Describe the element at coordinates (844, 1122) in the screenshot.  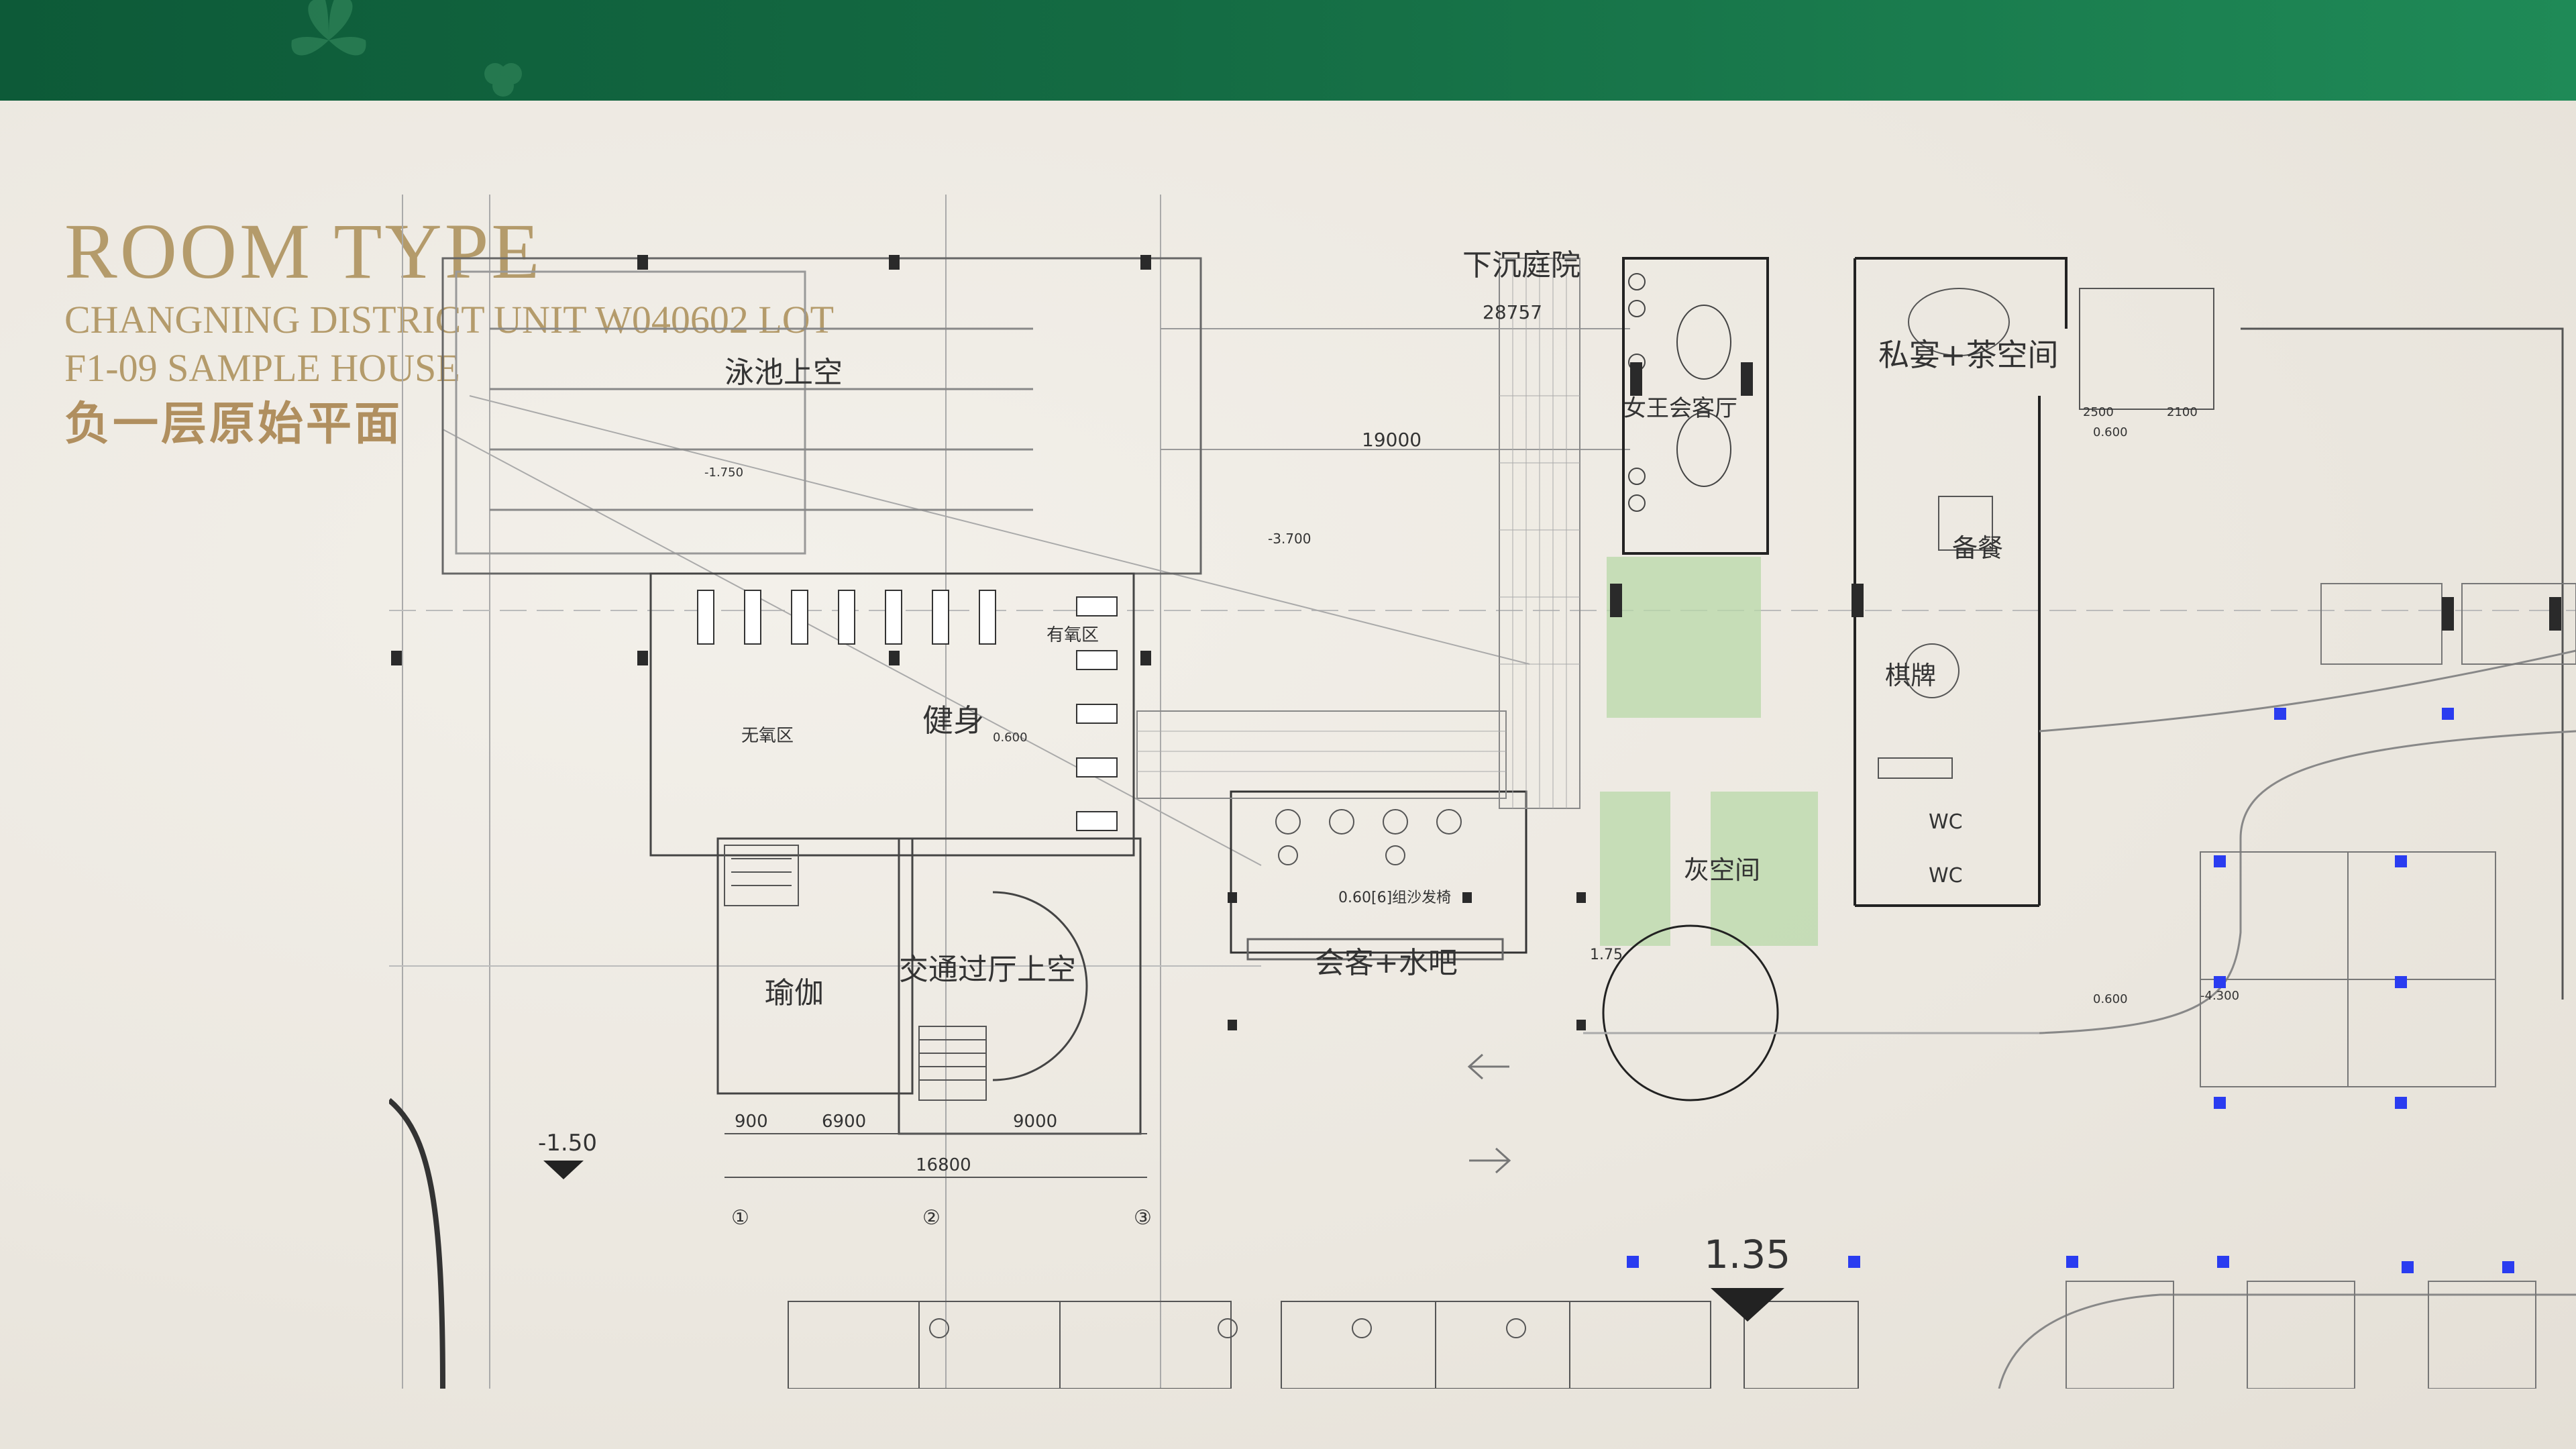
I see `dim-6900: 6900` at that location.